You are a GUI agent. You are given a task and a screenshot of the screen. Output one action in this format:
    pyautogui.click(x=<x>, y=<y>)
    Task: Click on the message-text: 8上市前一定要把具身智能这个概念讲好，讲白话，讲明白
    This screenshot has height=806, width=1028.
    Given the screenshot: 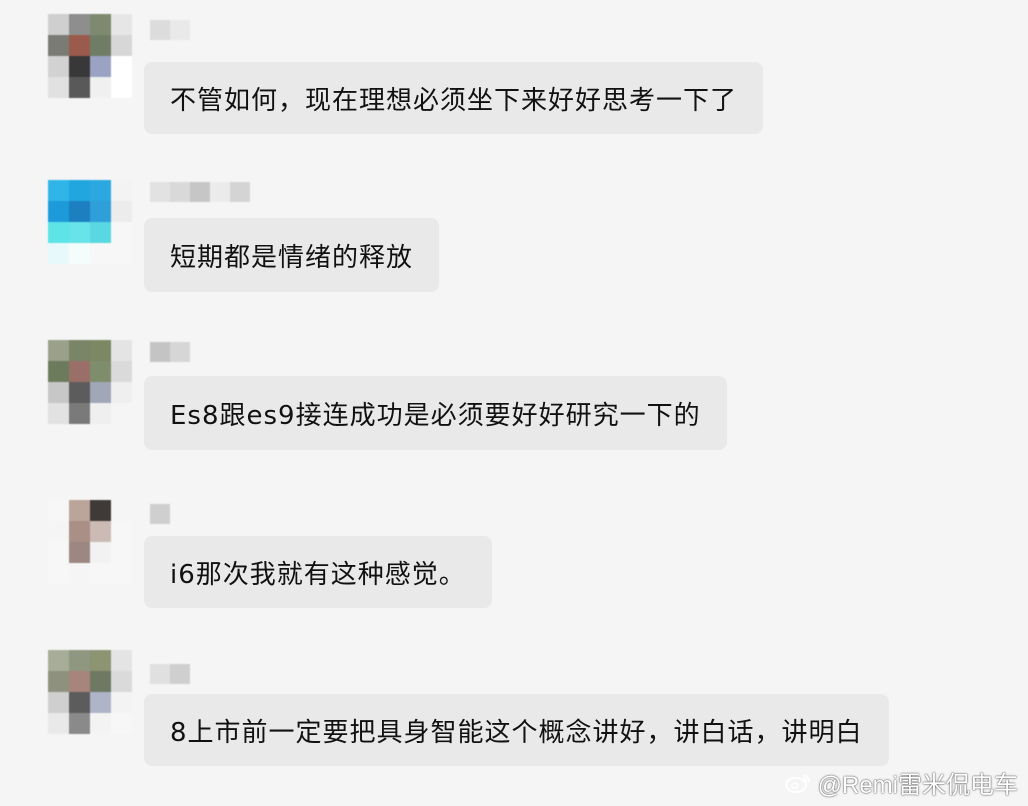 What is the action you would take?
    pyautogui.click(x=516, y=732)
    